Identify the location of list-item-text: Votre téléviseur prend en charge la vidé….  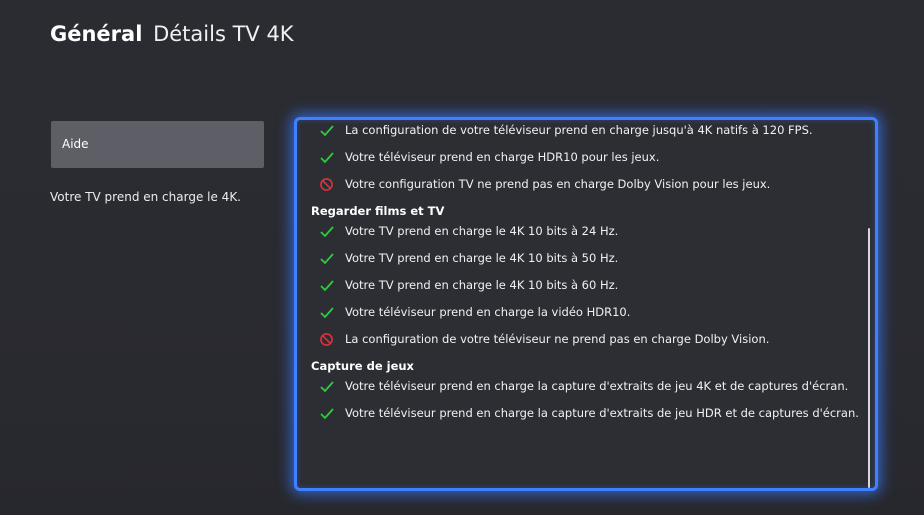
(488, 312).